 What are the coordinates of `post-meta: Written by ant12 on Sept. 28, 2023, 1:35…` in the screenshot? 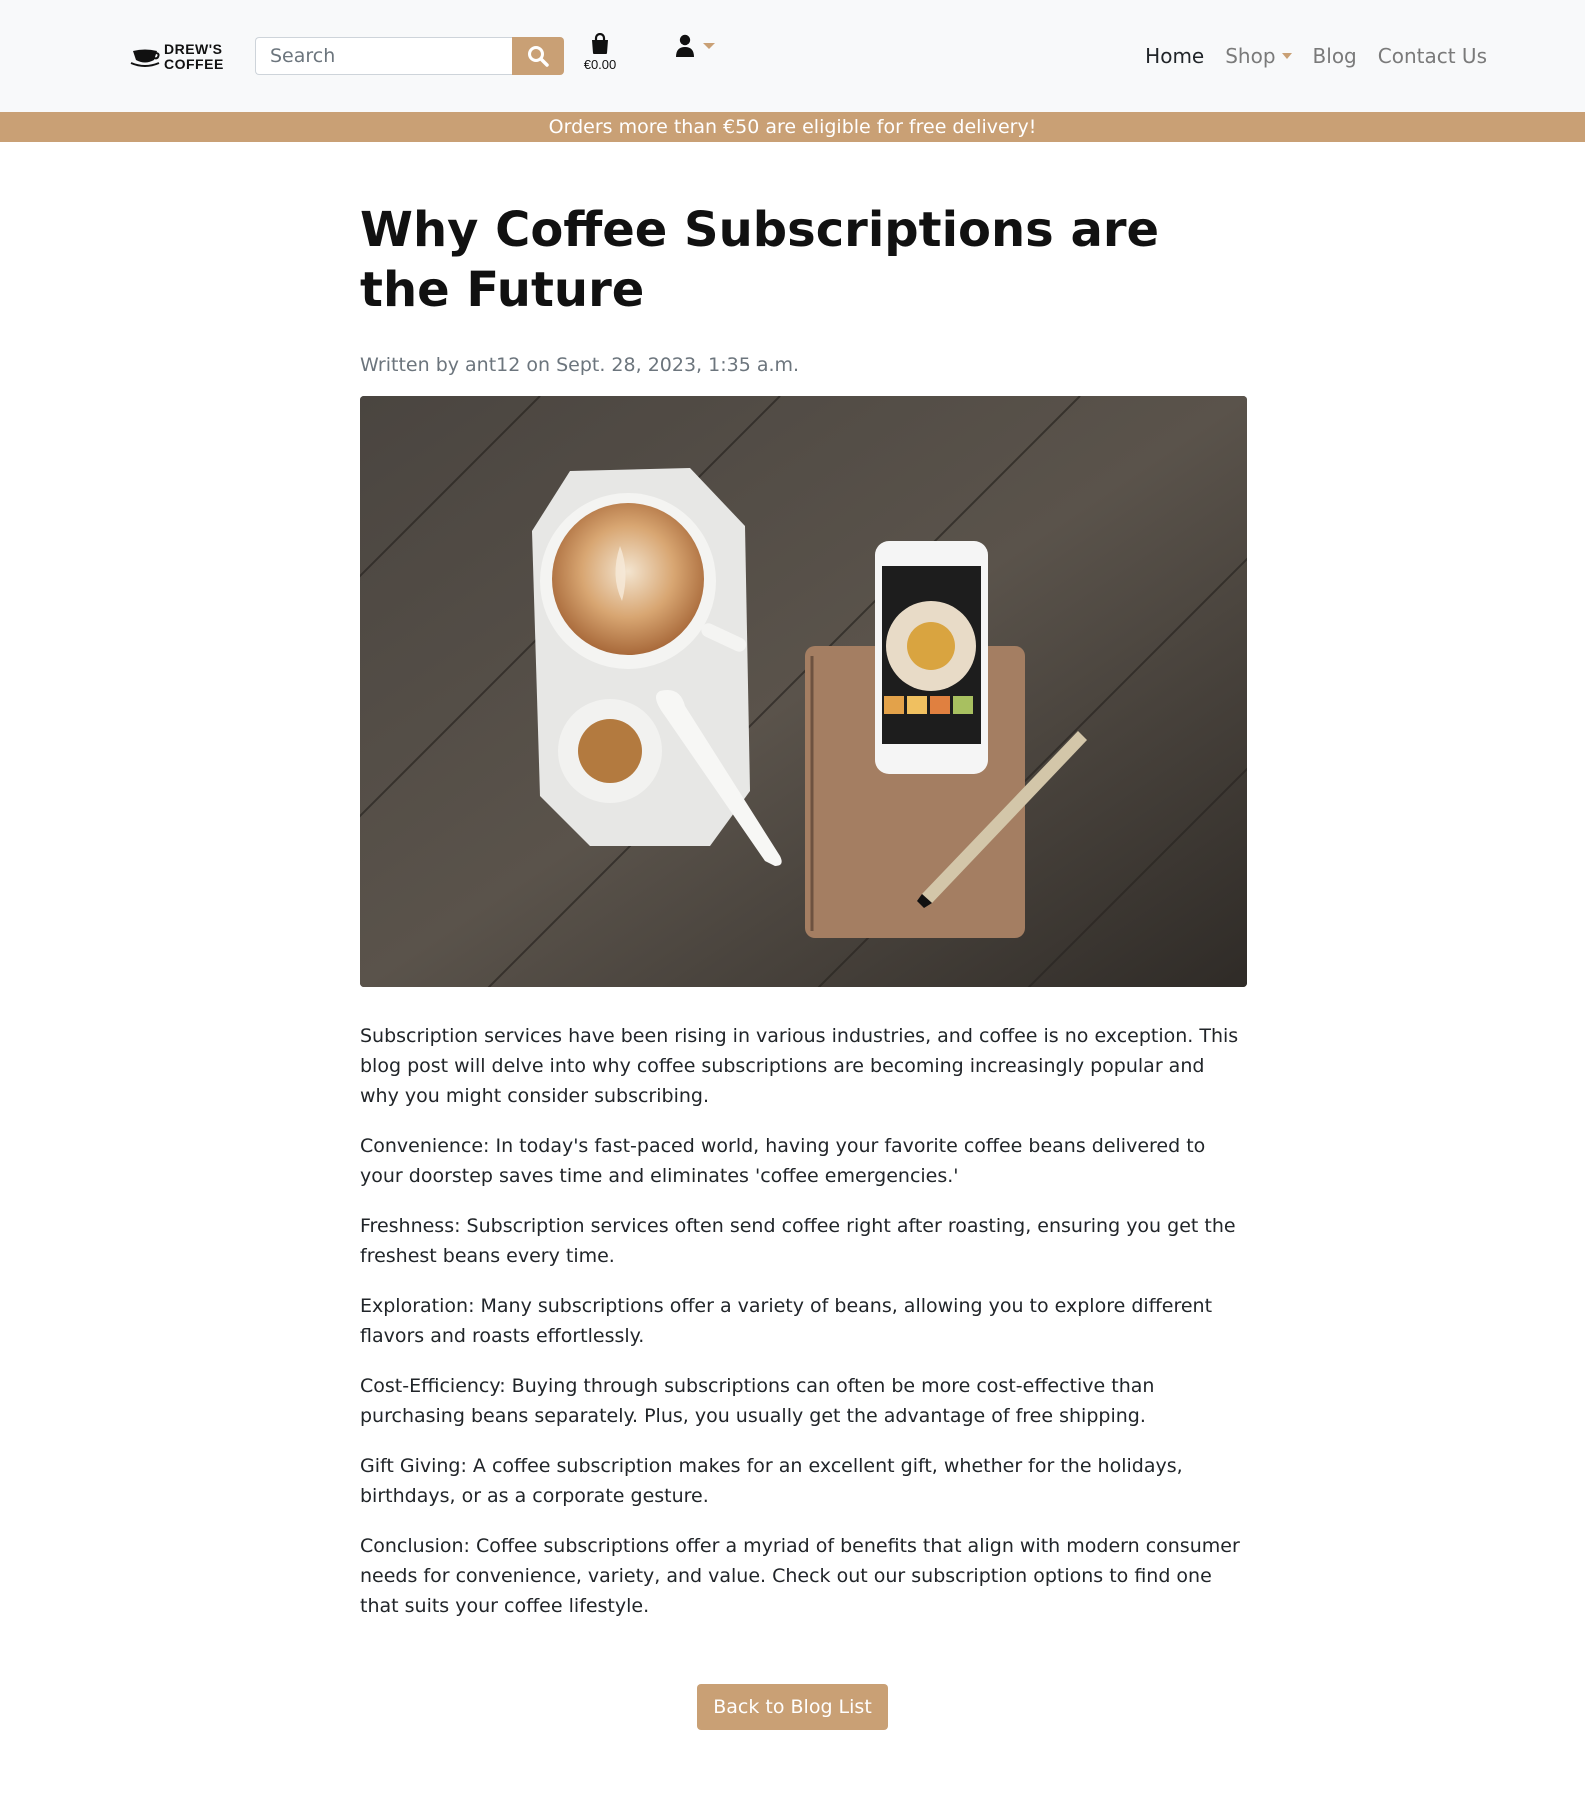 It's located at (580, 365).